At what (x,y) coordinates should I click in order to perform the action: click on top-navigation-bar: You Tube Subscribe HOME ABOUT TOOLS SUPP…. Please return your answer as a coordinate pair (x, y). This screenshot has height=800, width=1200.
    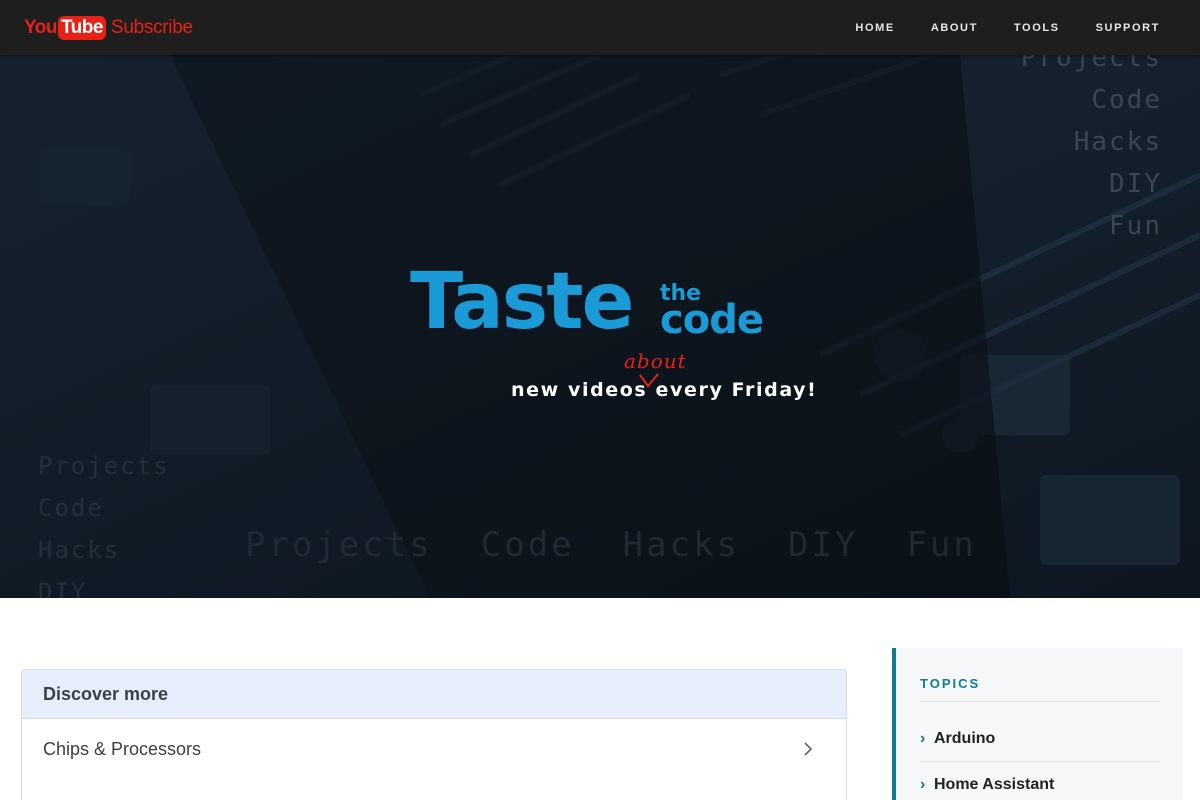
    Looking at the image, I should click on (600, 27).